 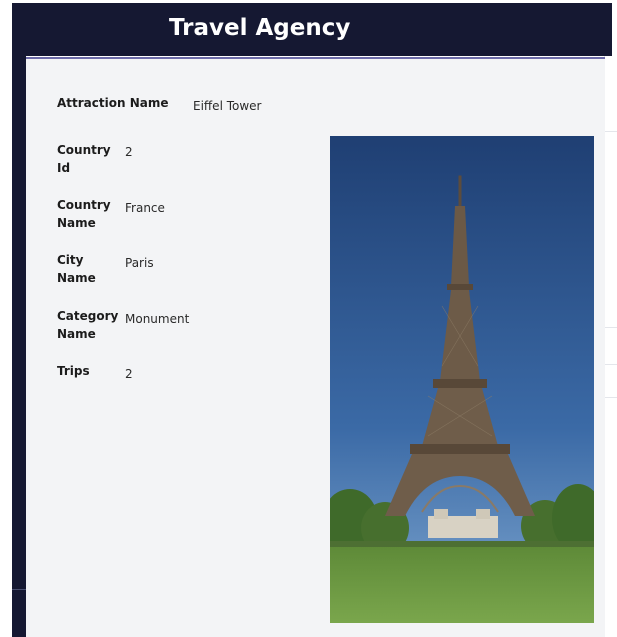 What do you see at coordinates (157, 319) in the screenshot?
I see `category-name-value: Monument` at bounding box center [157, 319].